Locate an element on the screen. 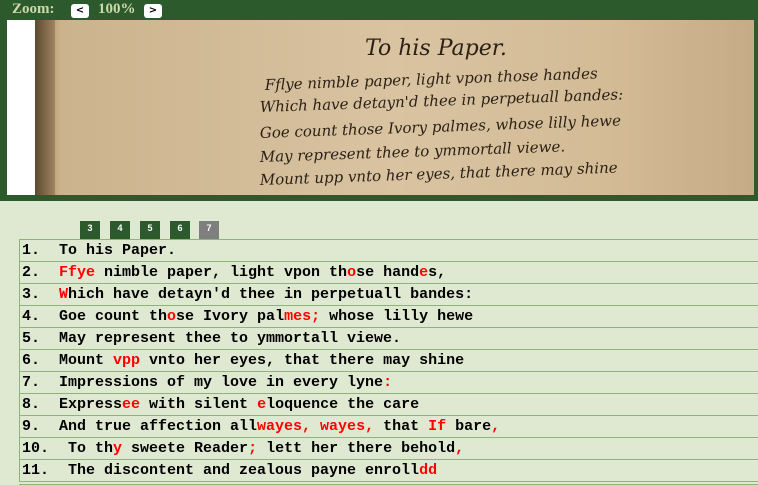 Image resolution: width=758 pixels, height=485 pixels. text-segment: loquence the care is located at coordinates (343, 404).